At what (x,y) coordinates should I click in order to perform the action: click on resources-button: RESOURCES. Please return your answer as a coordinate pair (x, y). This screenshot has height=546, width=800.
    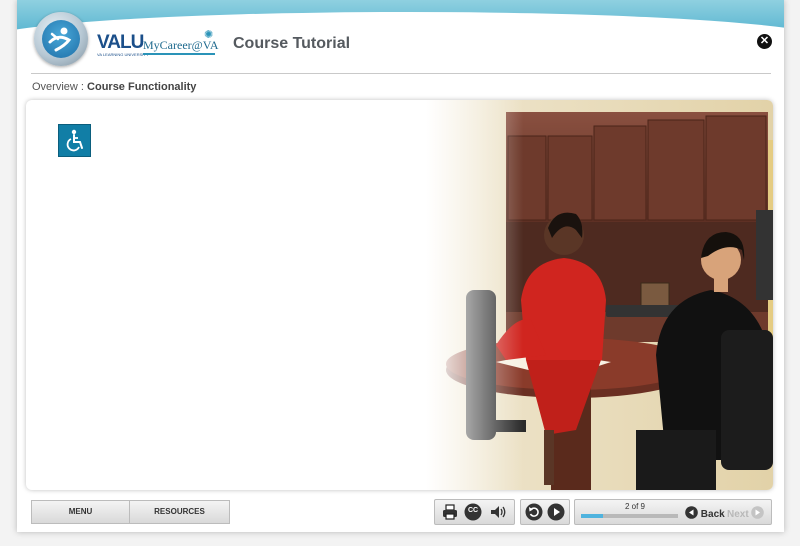
    Looking at the image, I should click on (179, 512).